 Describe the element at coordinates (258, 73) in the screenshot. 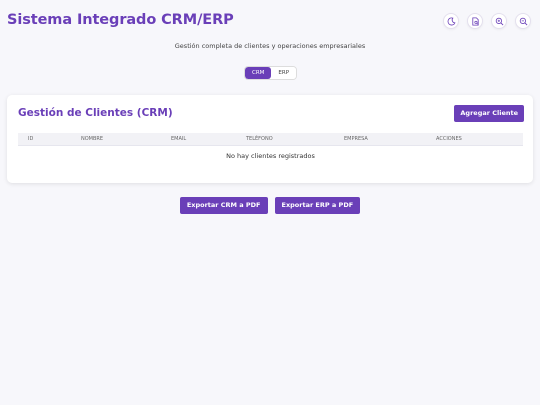

I see `tab-crm: CRM` at that location.